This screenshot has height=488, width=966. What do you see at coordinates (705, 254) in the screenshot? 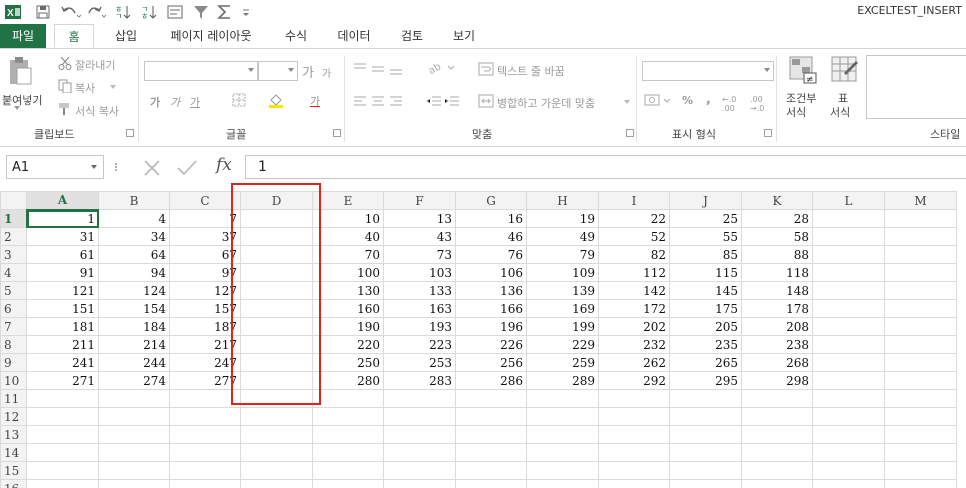
I see `cell-j3: 85` at bounding box center [705, 254].